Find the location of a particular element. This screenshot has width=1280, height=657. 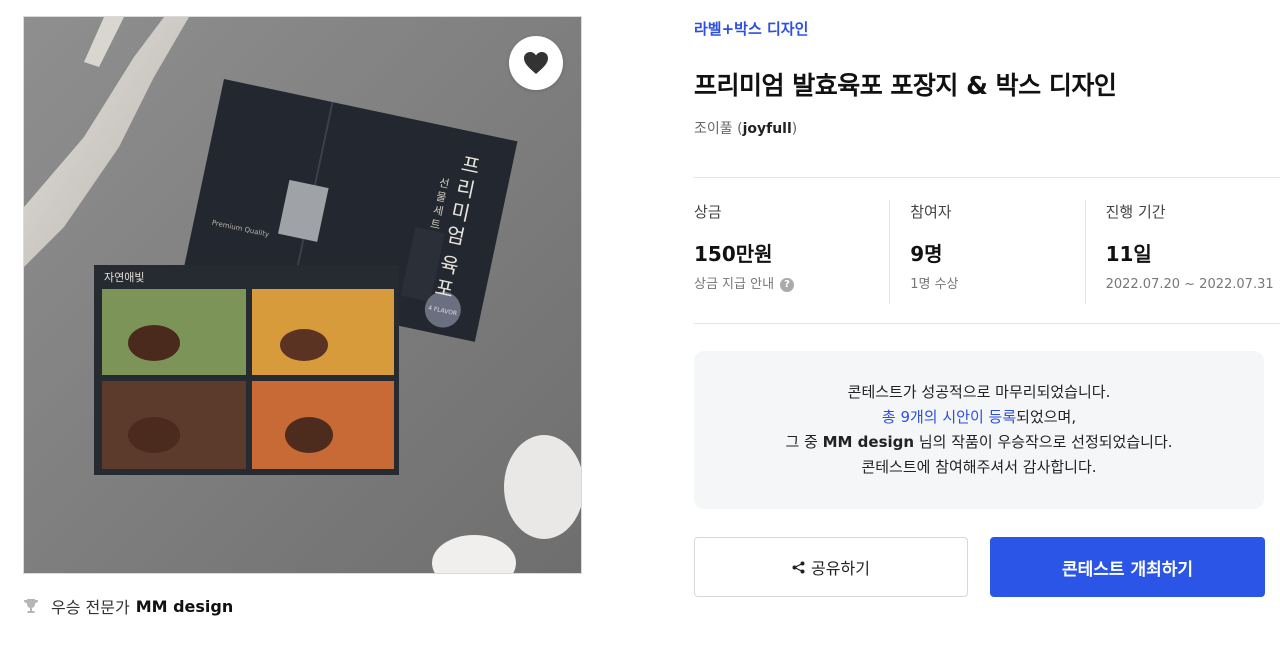

heart-icon is located at coordinates (536, 63).